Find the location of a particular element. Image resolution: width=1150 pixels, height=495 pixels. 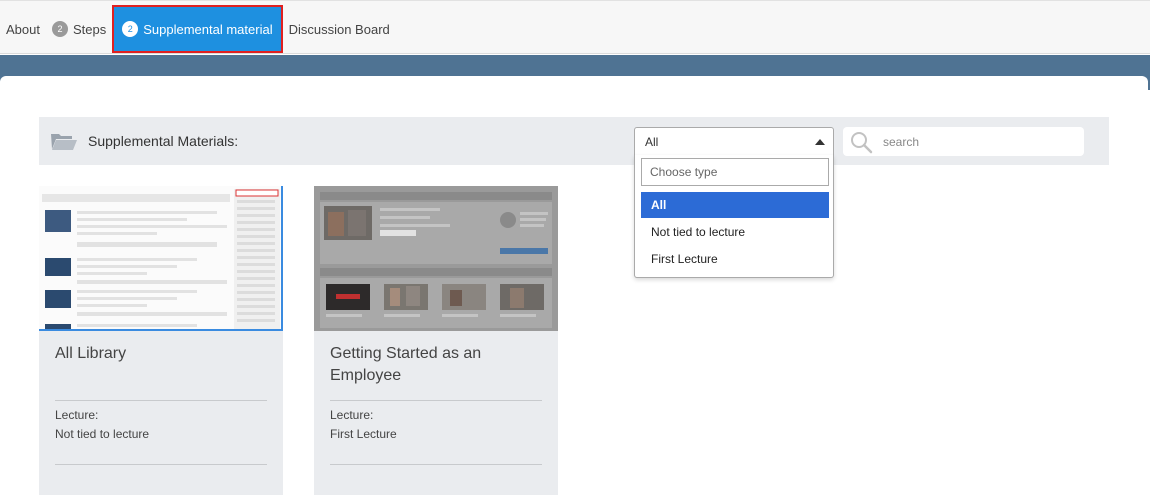

card-lecture-value: Not tied to lecture is located at coordinates (102, 434).